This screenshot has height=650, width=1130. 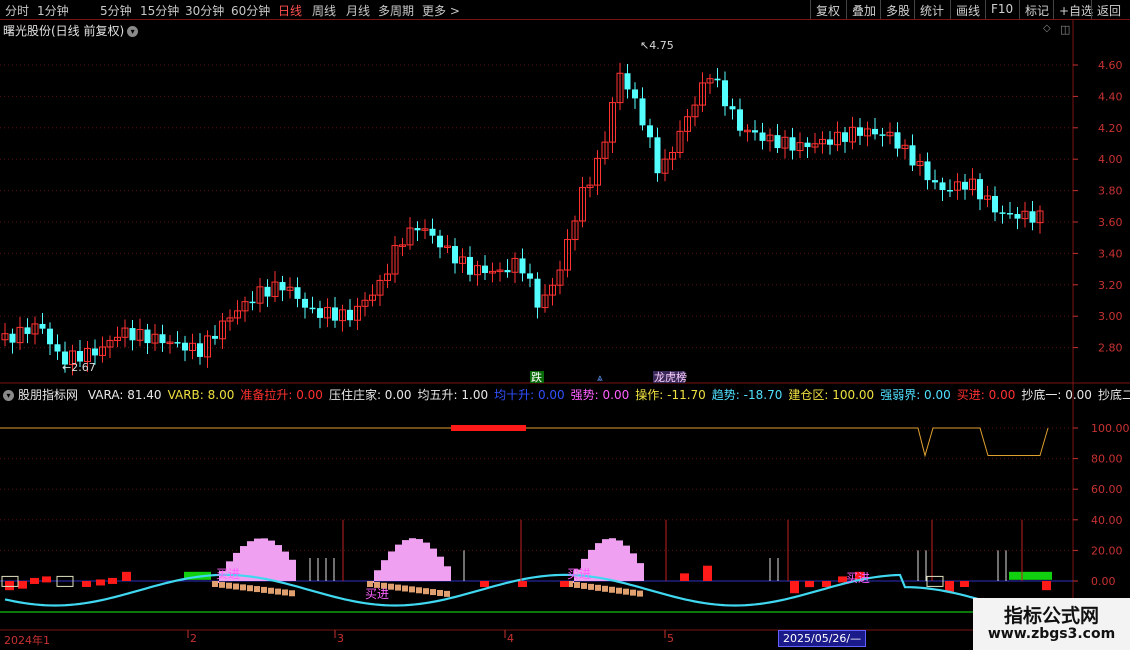 I want to click on y-tick-label: 4.60, so click(x=1110, y=65).